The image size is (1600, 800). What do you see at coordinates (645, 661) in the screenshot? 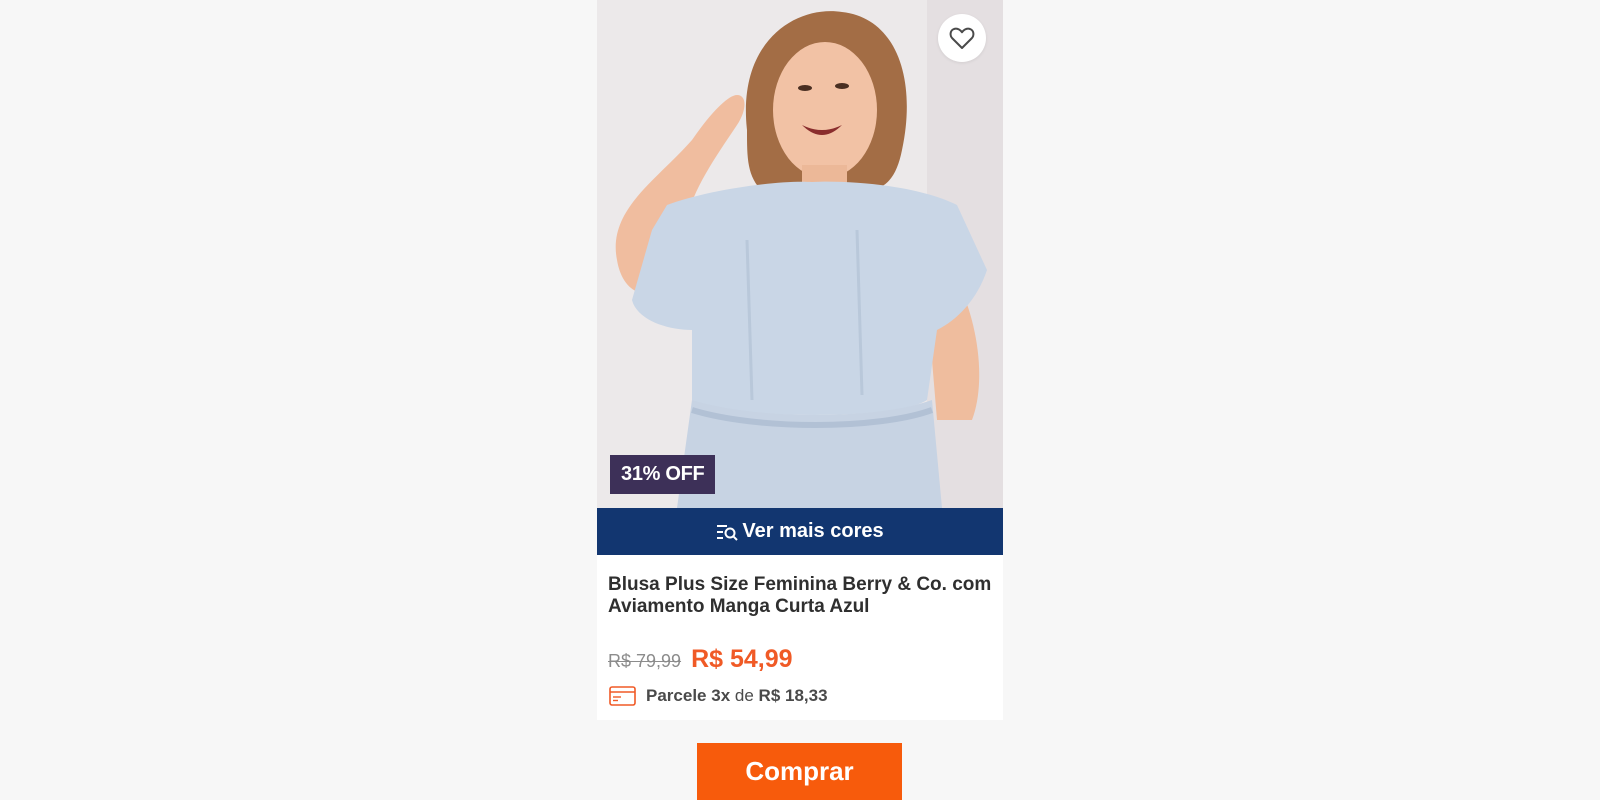
I see `old-price: R$ 79,99` at bounding box center [645, 661].